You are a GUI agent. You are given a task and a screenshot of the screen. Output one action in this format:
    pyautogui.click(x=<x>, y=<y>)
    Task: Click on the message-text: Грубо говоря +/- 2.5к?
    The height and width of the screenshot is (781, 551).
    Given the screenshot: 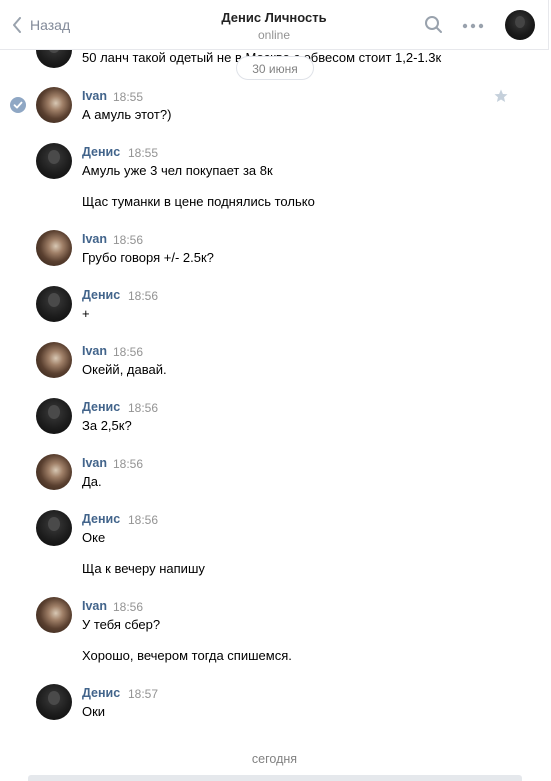 What is the action you would take?
    pyautogui.click(x=148, y=257)
    